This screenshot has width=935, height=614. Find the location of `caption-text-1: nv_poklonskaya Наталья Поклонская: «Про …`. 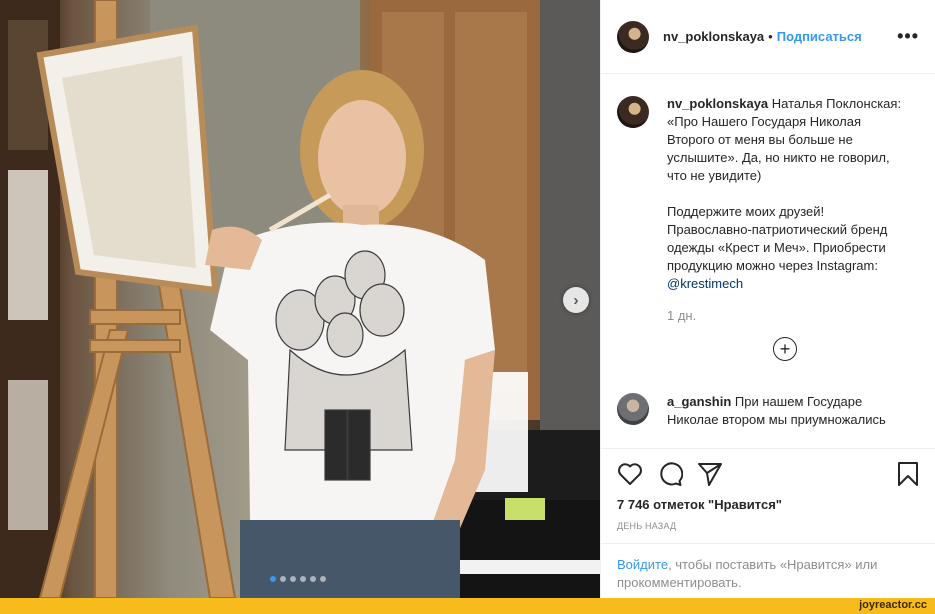

caption-text-1: nv_poklonskaya Наталья Поклонская: «Про … is located at coordinates (787, 140).